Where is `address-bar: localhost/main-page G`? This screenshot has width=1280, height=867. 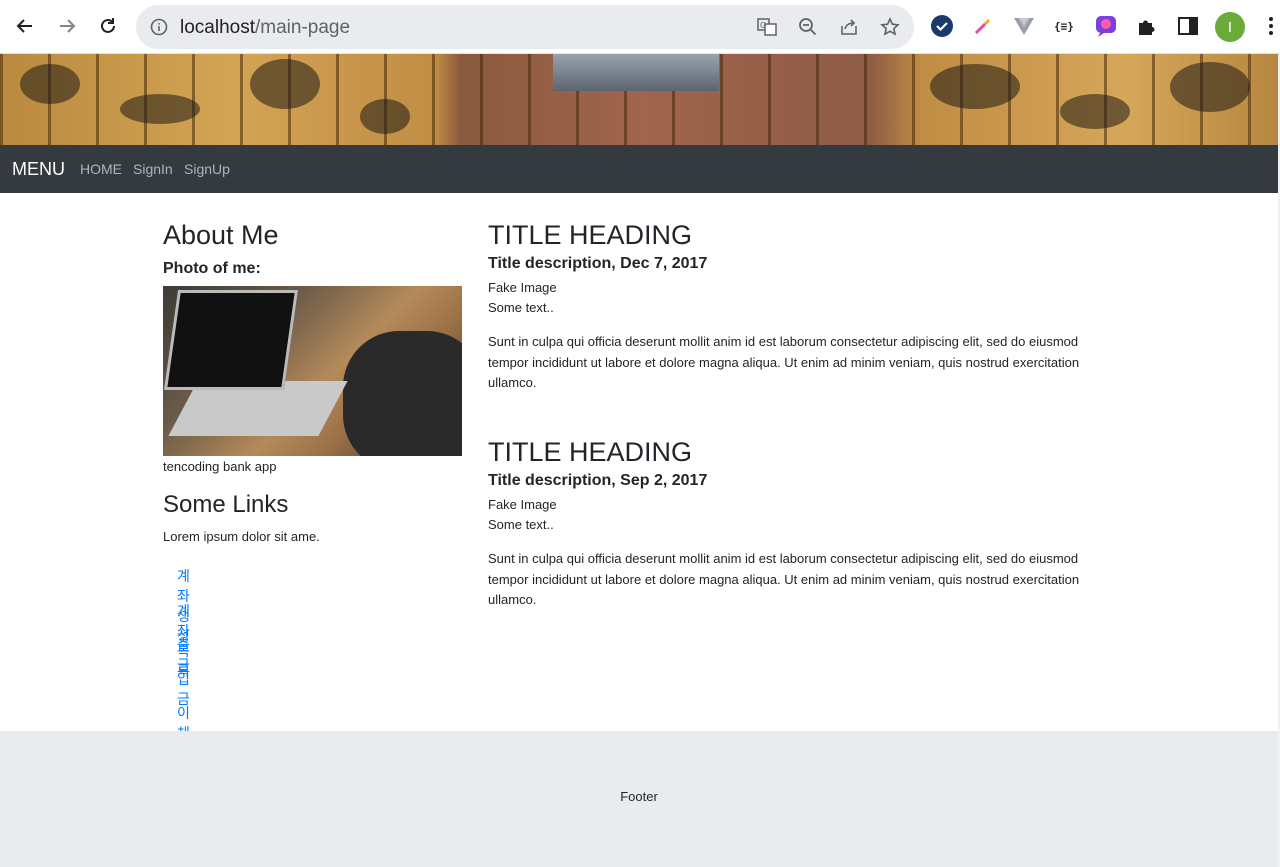 address-bar: localhost/main-page G is located at coordinates (525, 27).